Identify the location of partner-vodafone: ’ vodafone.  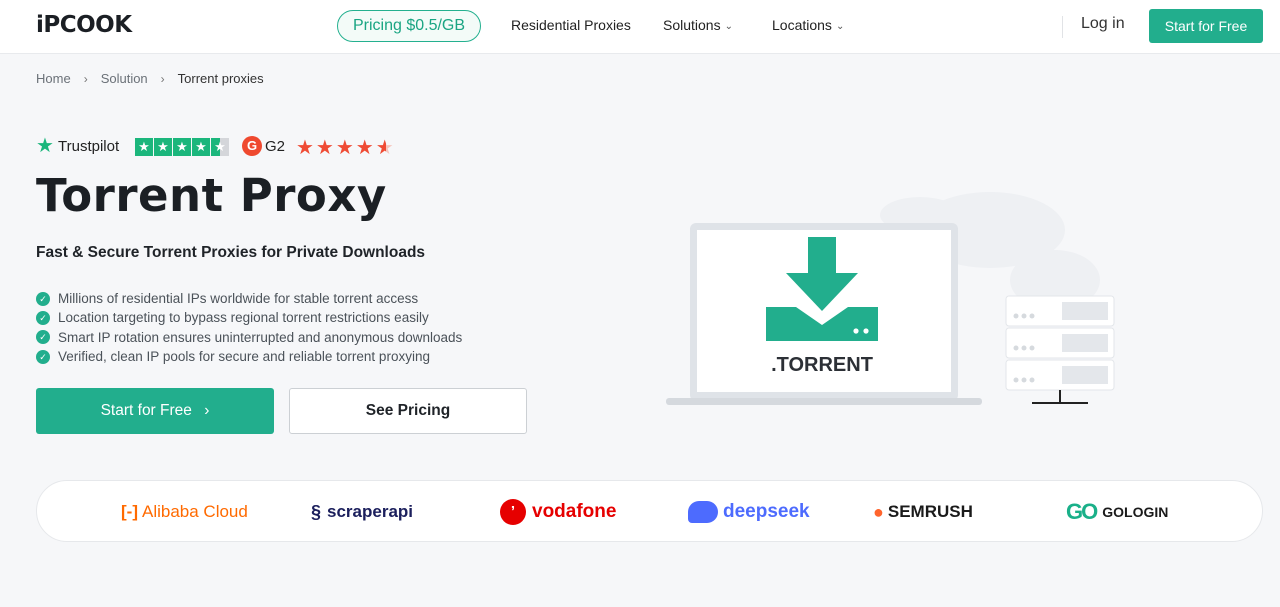
(558, 512).